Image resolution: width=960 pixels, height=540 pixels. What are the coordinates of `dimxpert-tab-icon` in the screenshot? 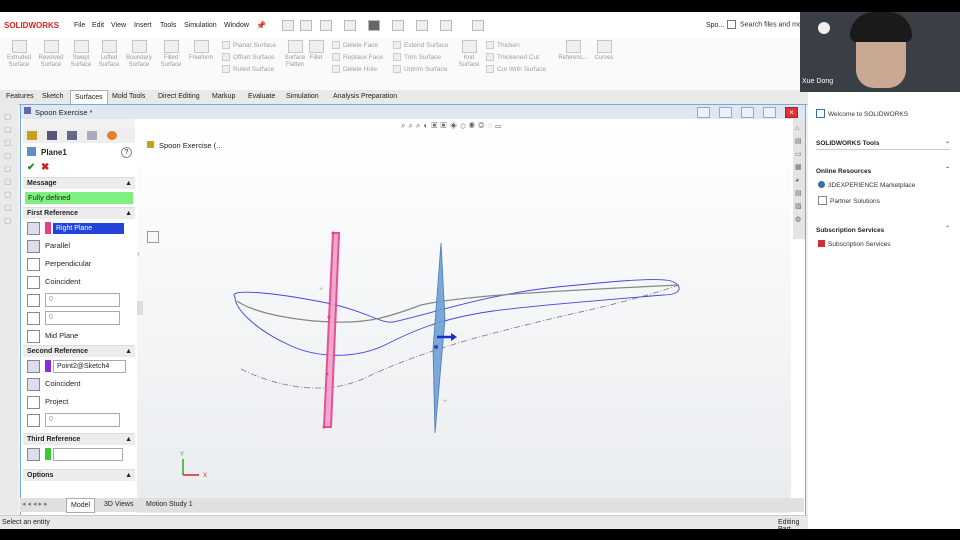 It's located at (92, 135).